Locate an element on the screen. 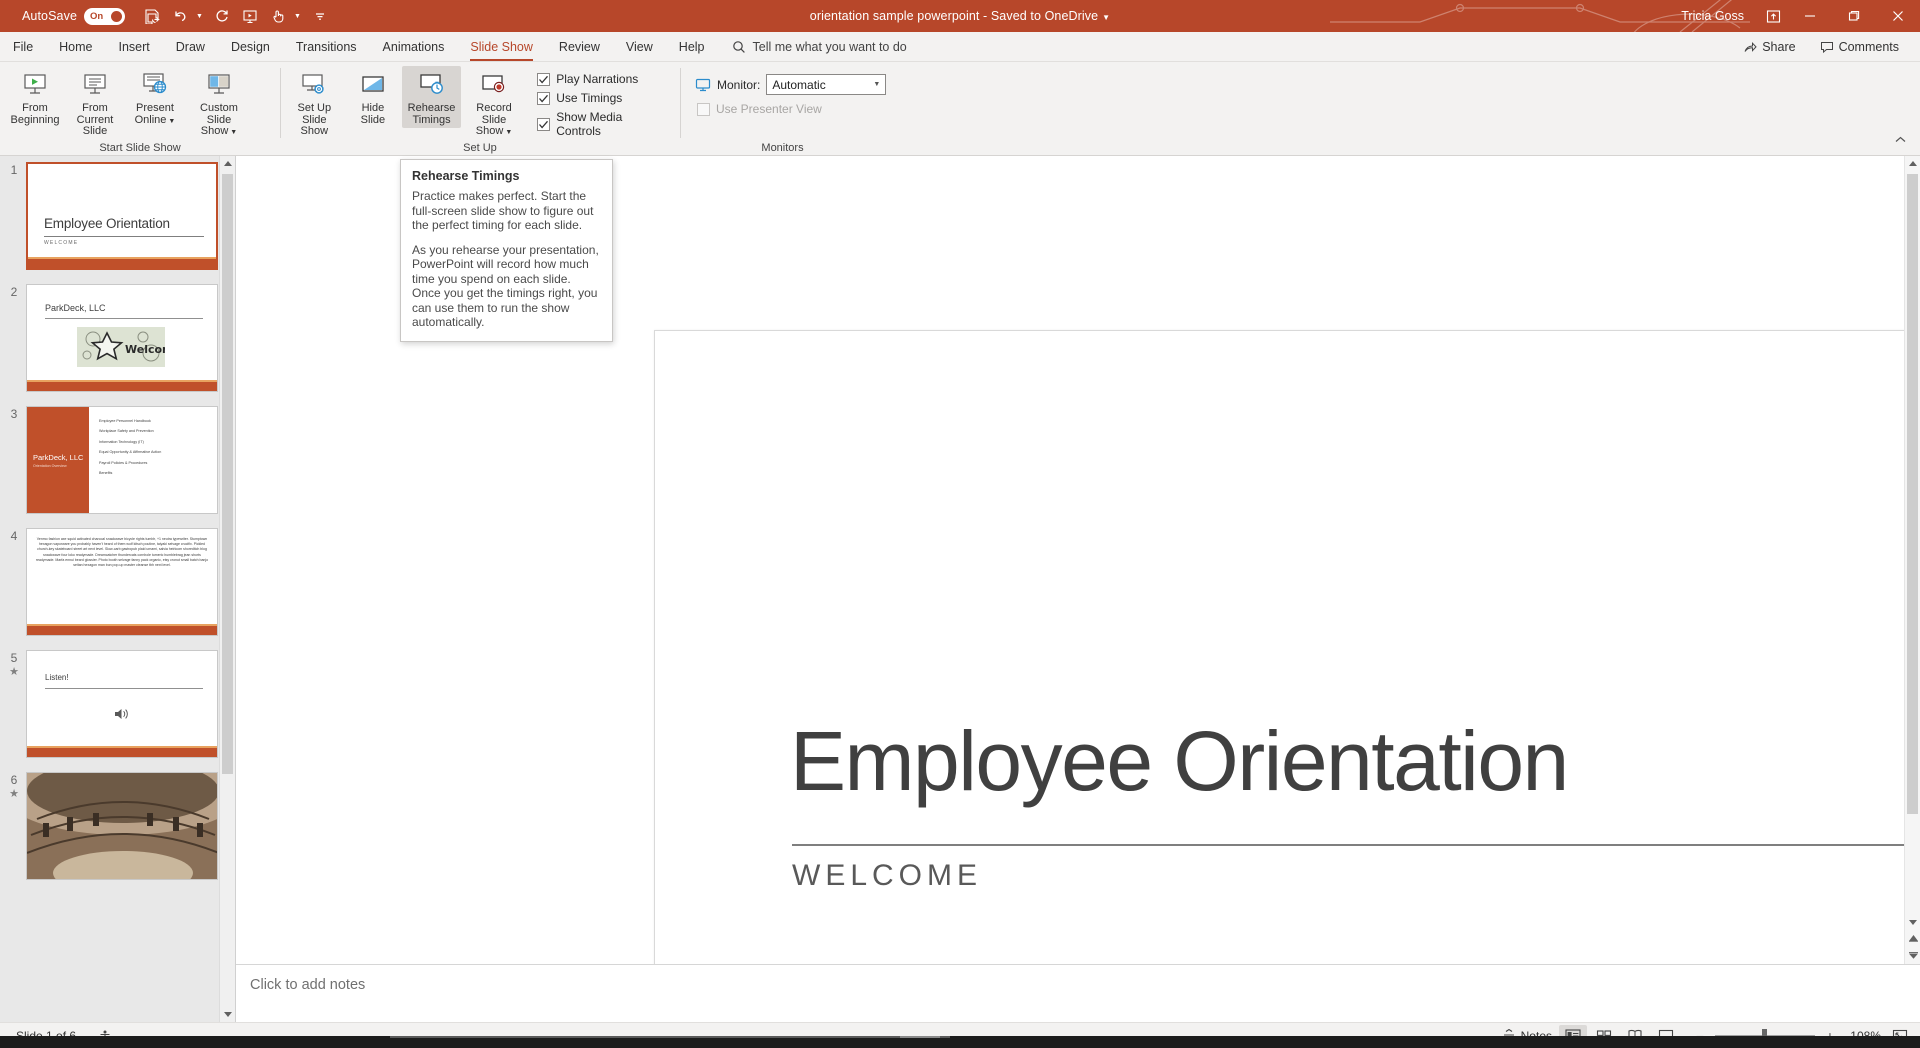 The width and height of the screenshot is (1920, 1048). notes-pane: Click to add notes is located at coordinates (1078, 993).